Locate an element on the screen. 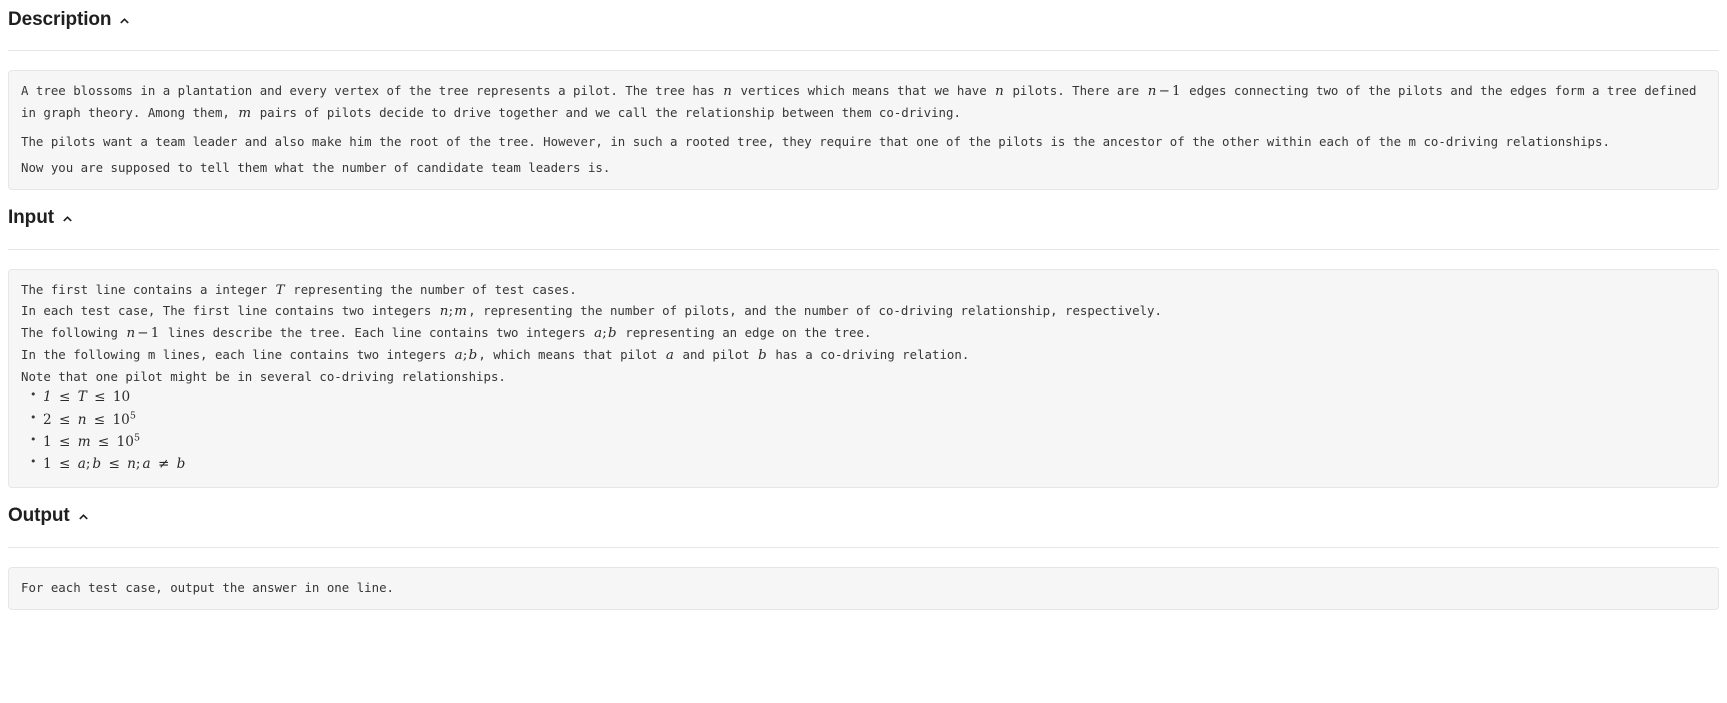 Image resolution: width=1727 pixels, height=703 pixels. math-variable: m is located at coordinates (245, 113).